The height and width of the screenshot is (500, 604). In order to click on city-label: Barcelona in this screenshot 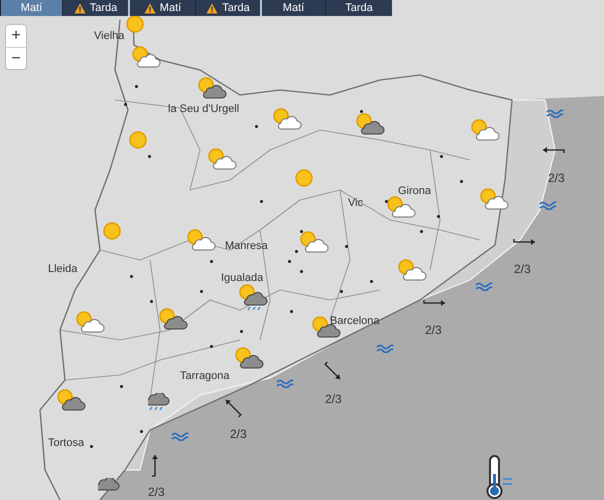, I will do `click(355, 321)`.